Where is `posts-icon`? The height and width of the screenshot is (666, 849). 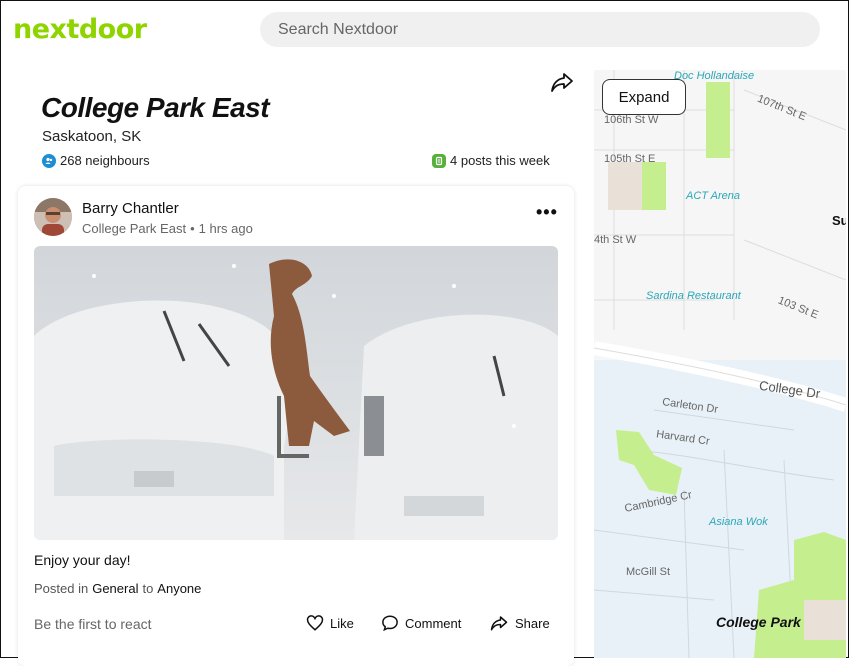
posts-icon is located at coordinates (439, 160).